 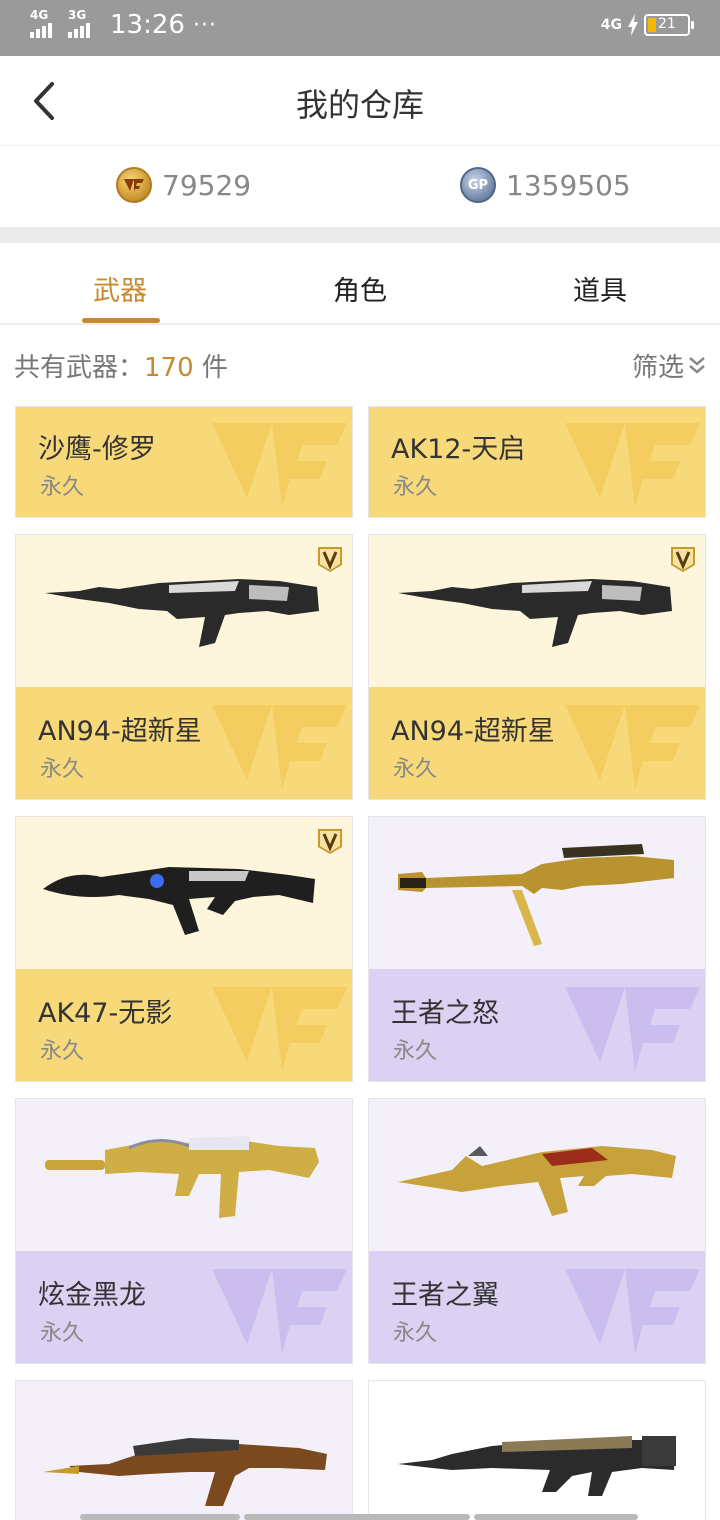 What do you see at coordinates (121, 320) in the screenshot?
I see `active-tab-indicator` at bounding box center [121, 320].